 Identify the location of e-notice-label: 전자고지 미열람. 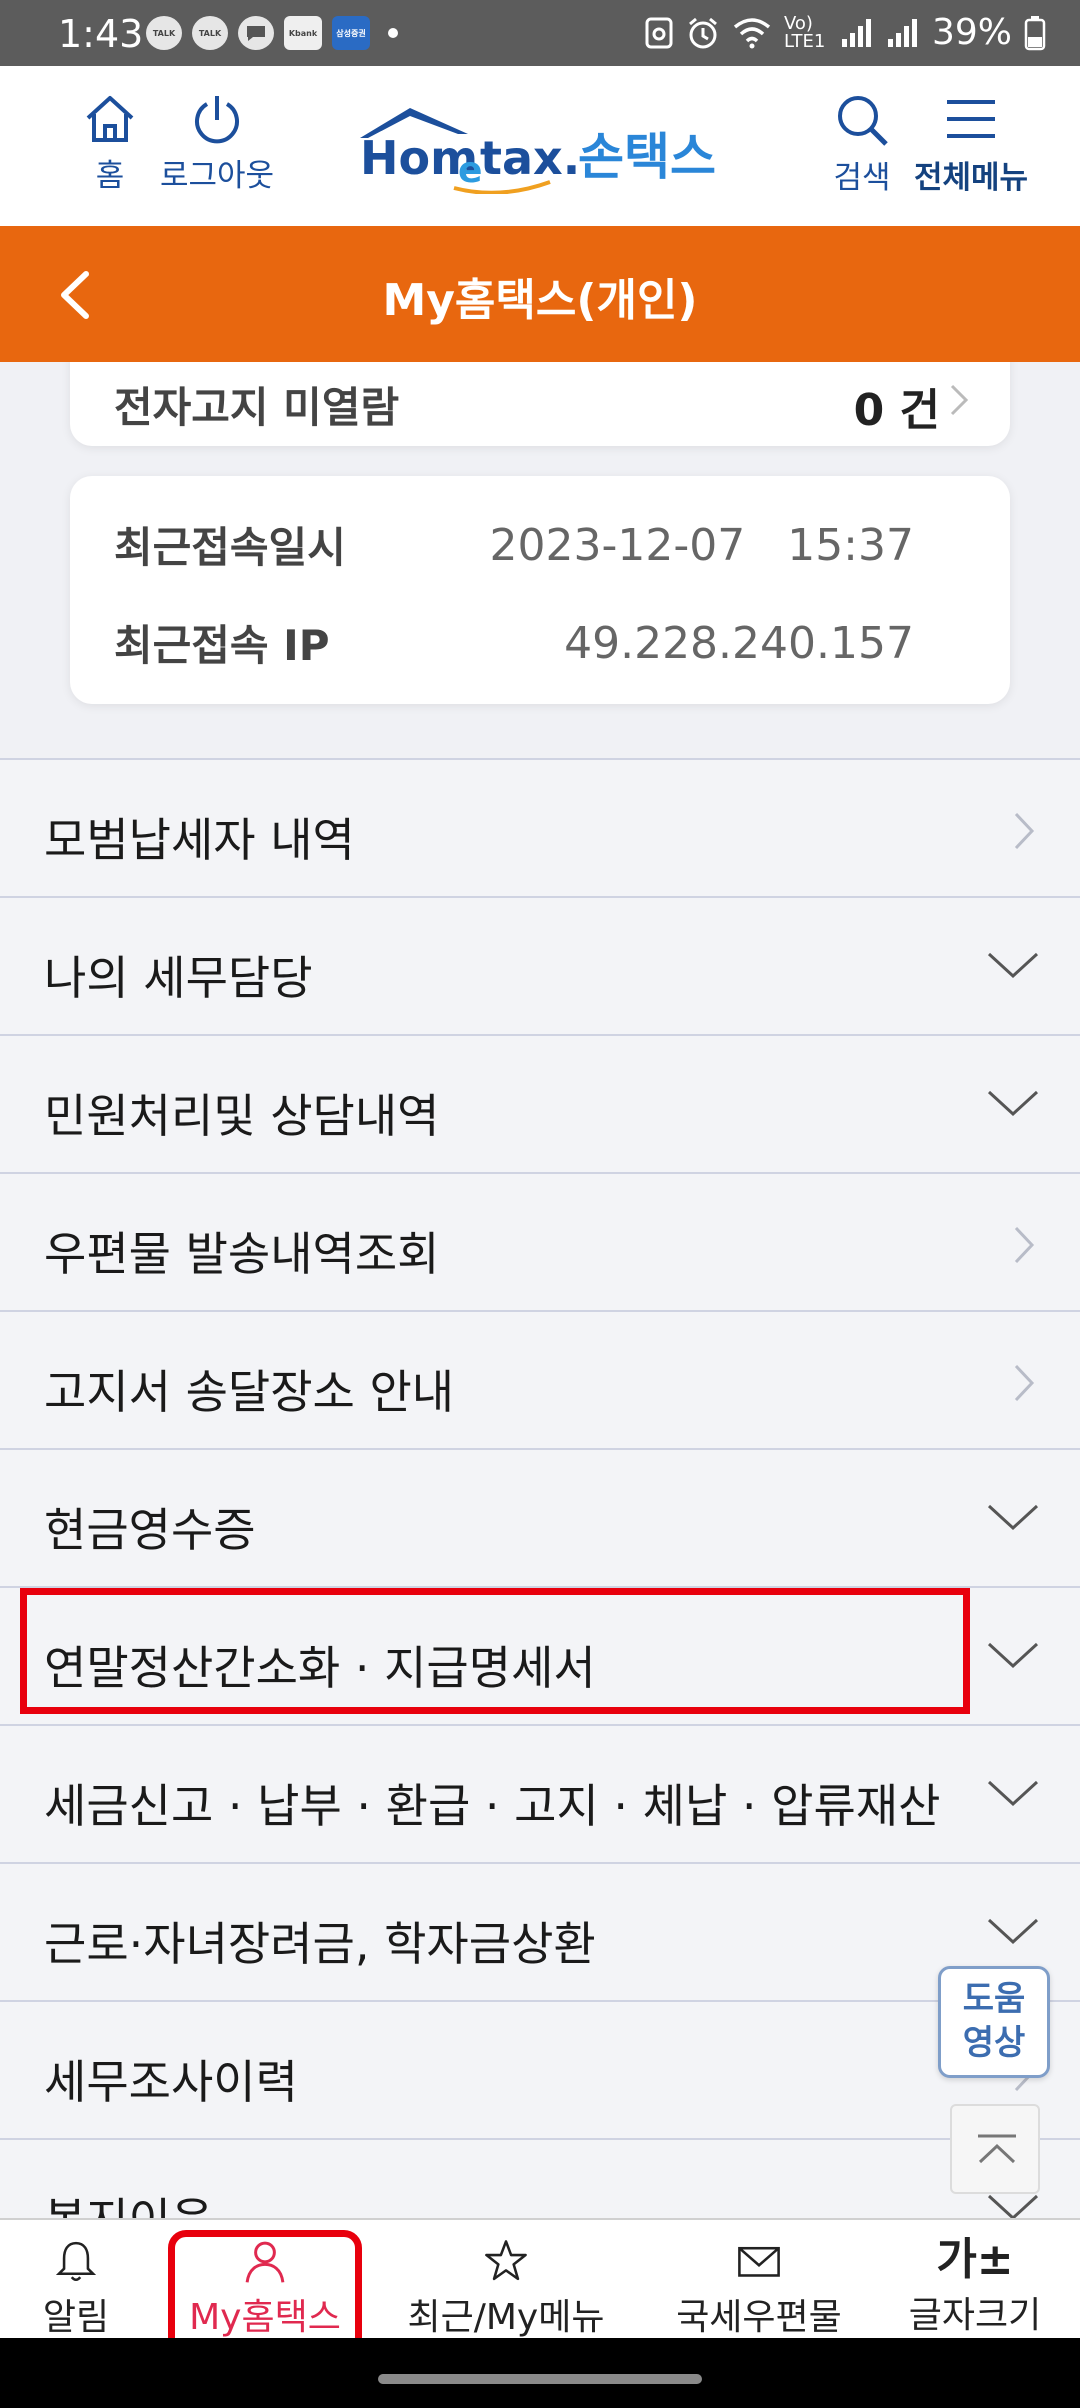
(257, 407).